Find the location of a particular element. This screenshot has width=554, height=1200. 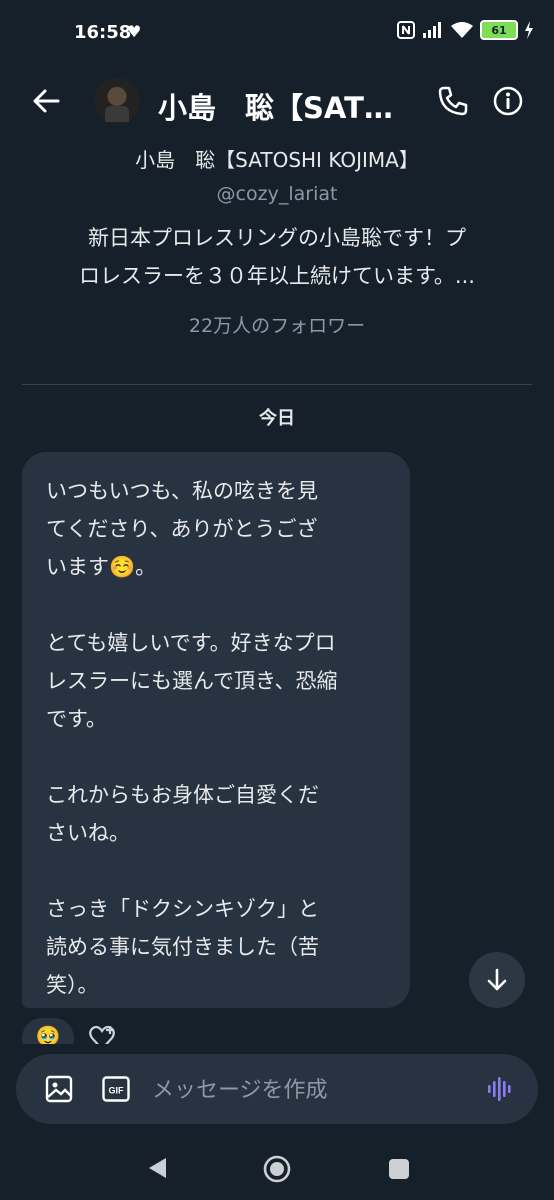

signal-icon is located at coordinates (432, 30).